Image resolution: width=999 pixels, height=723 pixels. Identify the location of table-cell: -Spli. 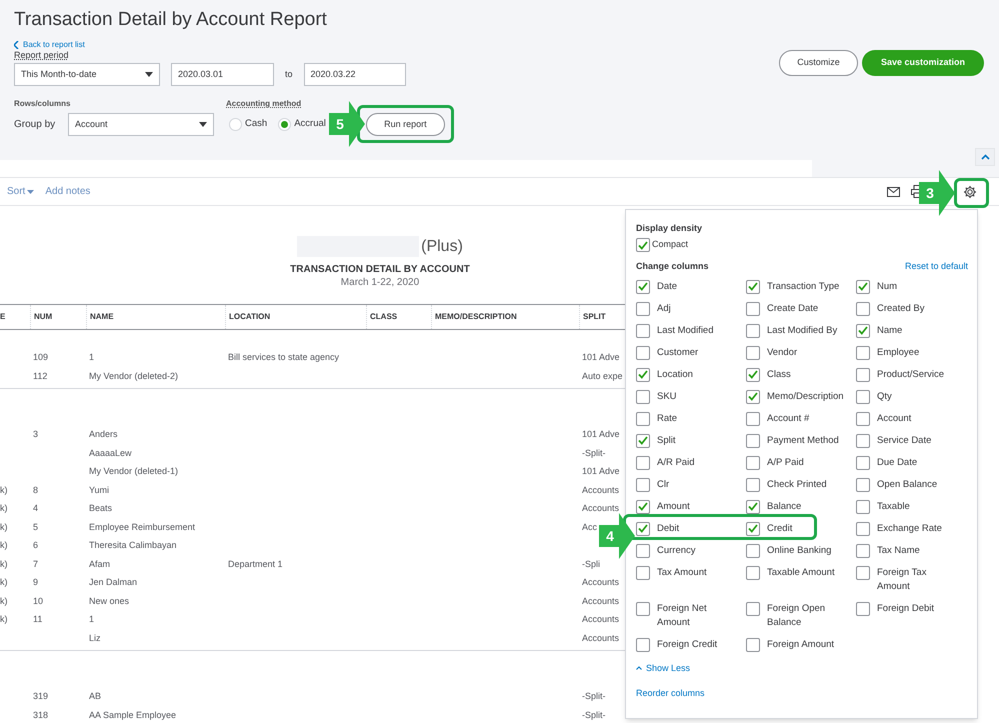
(591, 563).